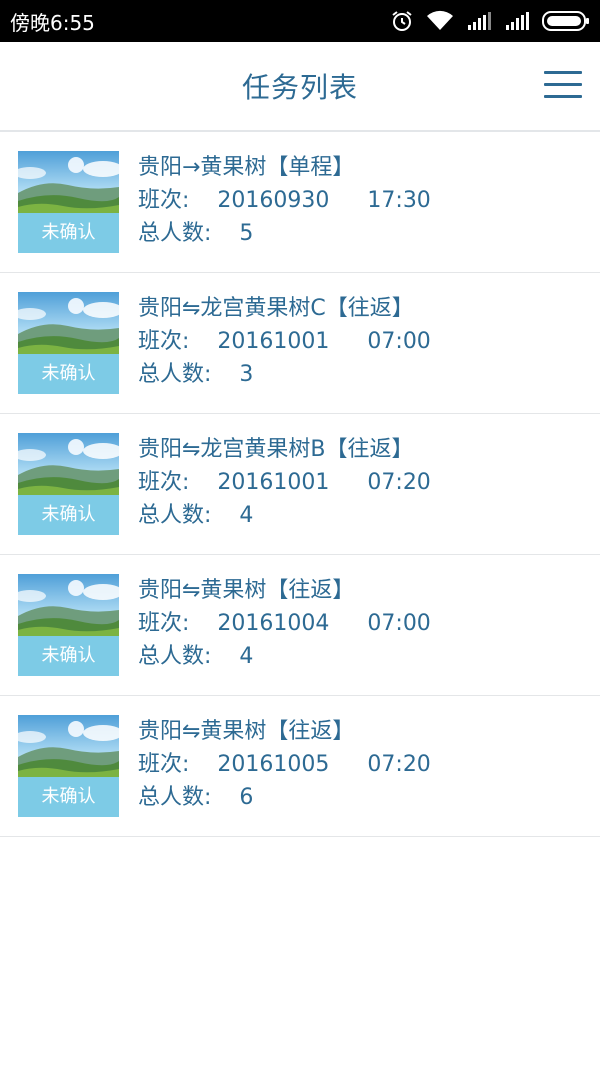 This screenshot has height=1067, width=600. I want to click on task-item: 未确认 贵阳→黄果树【单程】 班次: 20160930 17:30 总人数: 5, so click(300, 202).